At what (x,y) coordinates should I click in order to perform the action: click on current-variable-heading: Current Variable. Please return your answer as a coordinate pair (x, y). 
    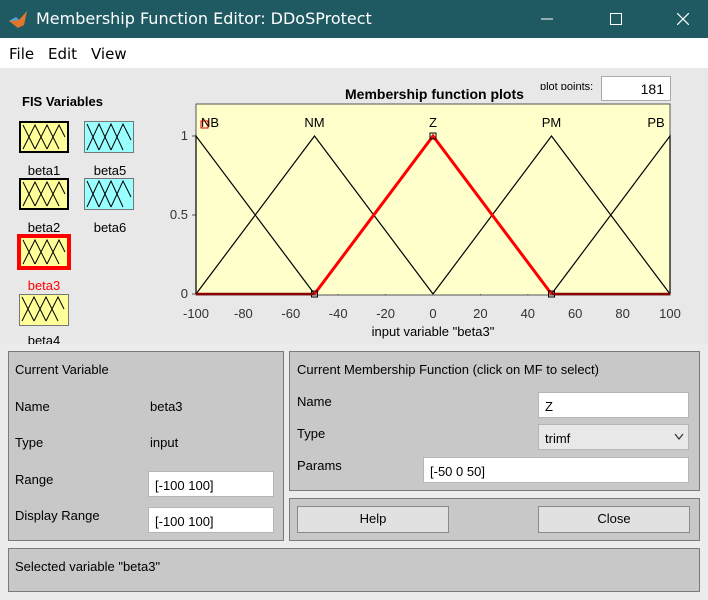
    Looking at the image, I should click on (62, 369).